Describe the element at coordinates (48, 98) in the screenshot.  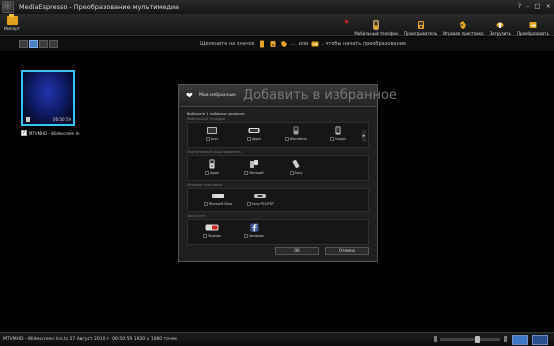
I see `media-thumbnail: 00:50:59` at that location.